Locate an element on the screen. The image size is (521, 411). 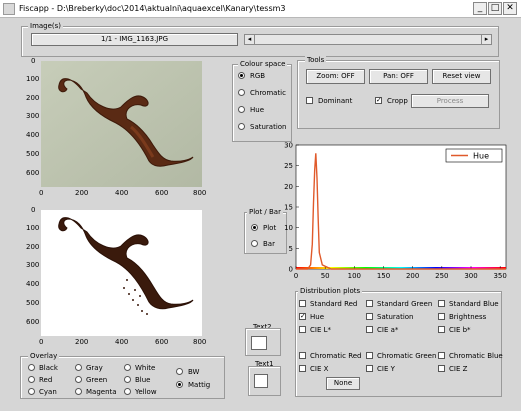
distribution-label: Standard Red is located at coordinates (334, 304).